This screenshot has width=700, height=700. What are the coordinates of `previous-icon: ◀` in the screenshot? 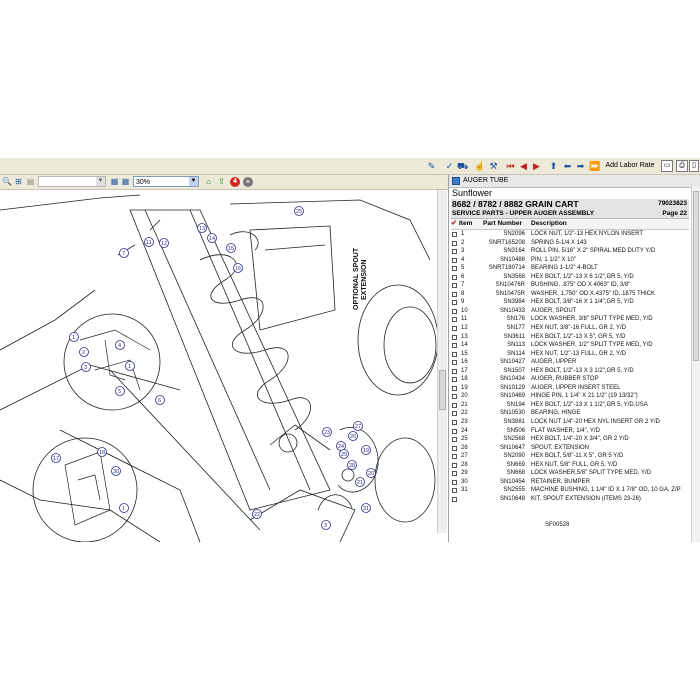 It's located at (523, 166).